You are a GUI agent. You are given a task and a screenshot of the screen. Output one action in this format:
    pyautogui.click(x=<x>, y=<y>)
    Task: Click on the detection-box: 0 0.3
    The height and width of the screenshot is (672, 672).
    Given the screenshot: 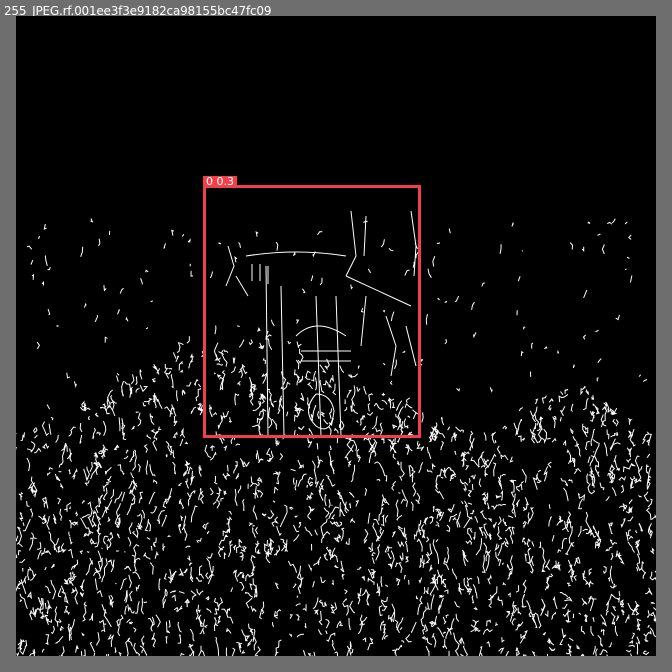 What is the action you would take?
    pyautogui.click(x=312, y=307)
    